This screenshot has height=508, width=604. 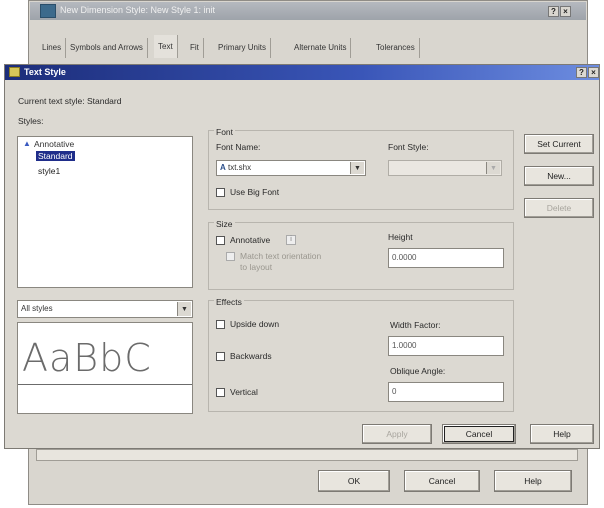 I want to click on width-factor-input: 1.0000, so click(x=446, y=346).